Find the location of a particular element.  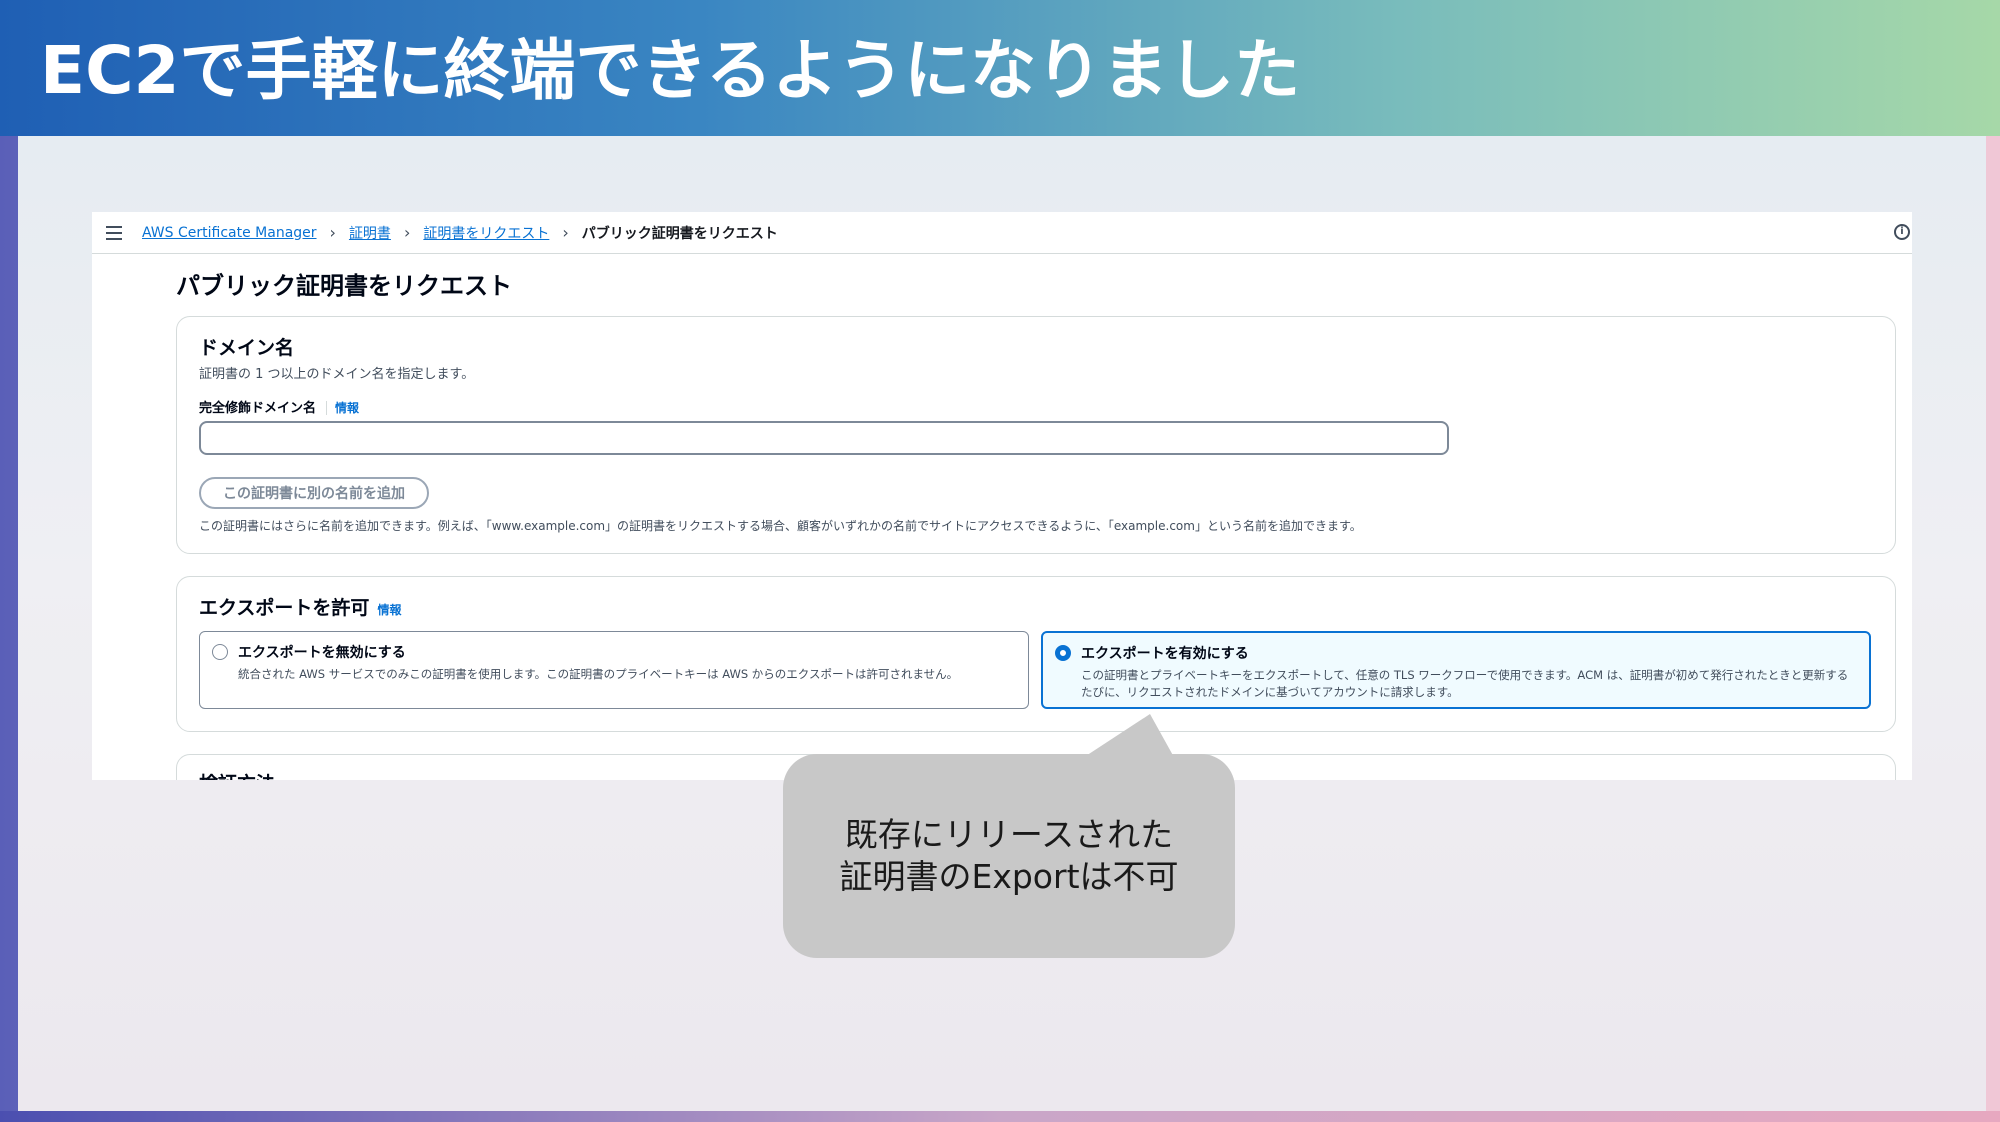

fqdn-label: 完全修飾ドメイン名 情報 is located at coordinates (279, 406).